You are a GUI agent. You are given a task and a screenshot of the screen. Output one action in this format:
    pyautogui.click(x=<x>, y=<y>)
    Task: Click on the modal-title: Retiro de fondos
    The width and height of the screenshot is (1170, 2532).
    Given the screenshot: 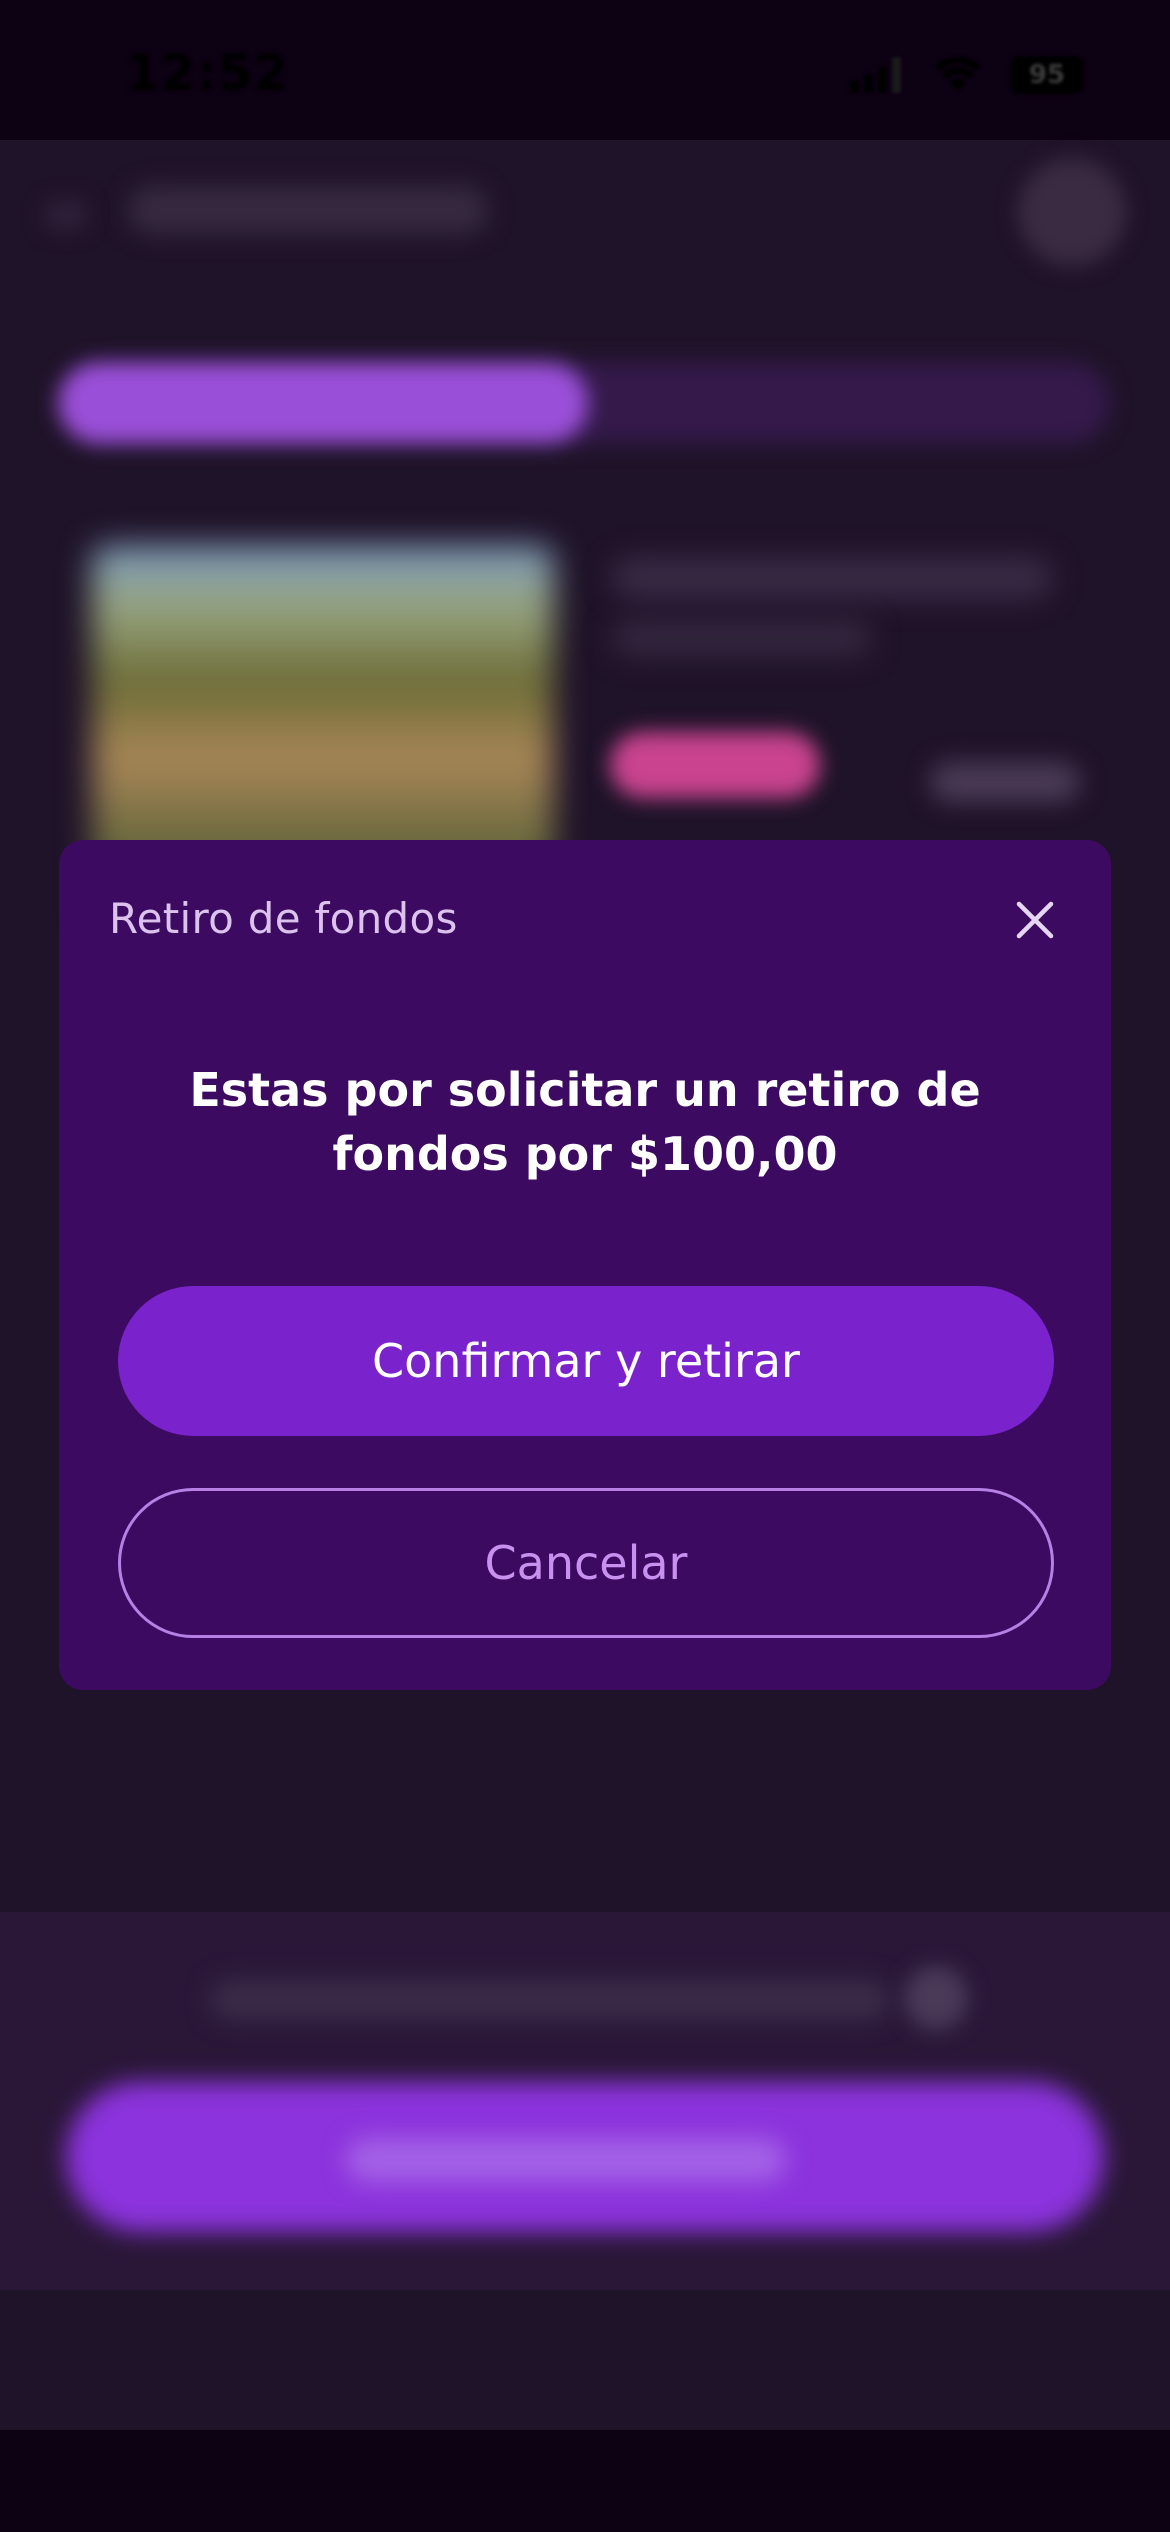 What is the action you would take?
    pyautogui.click(x=283, y=918)
    